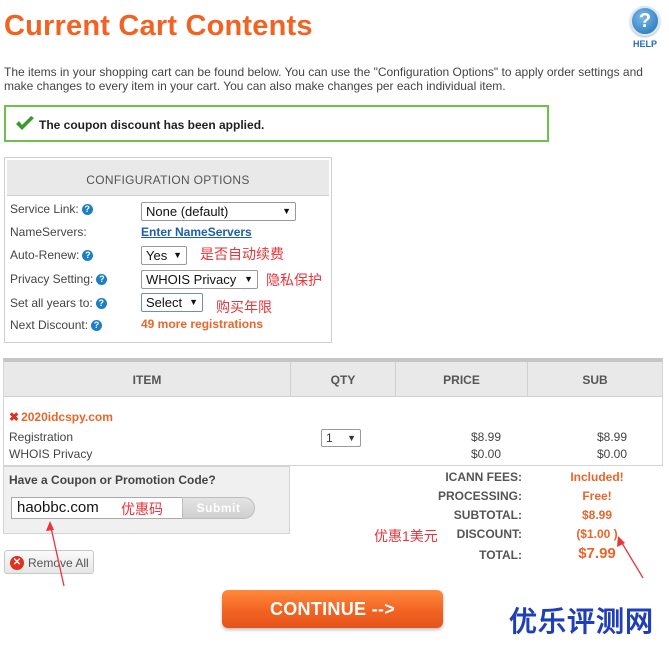 The image size is (669, 646). What do you see at coordinates (294, 280) in the screenshot?
I see `annotation-privacy: 隐私保护` at bounding box center [294, 280].